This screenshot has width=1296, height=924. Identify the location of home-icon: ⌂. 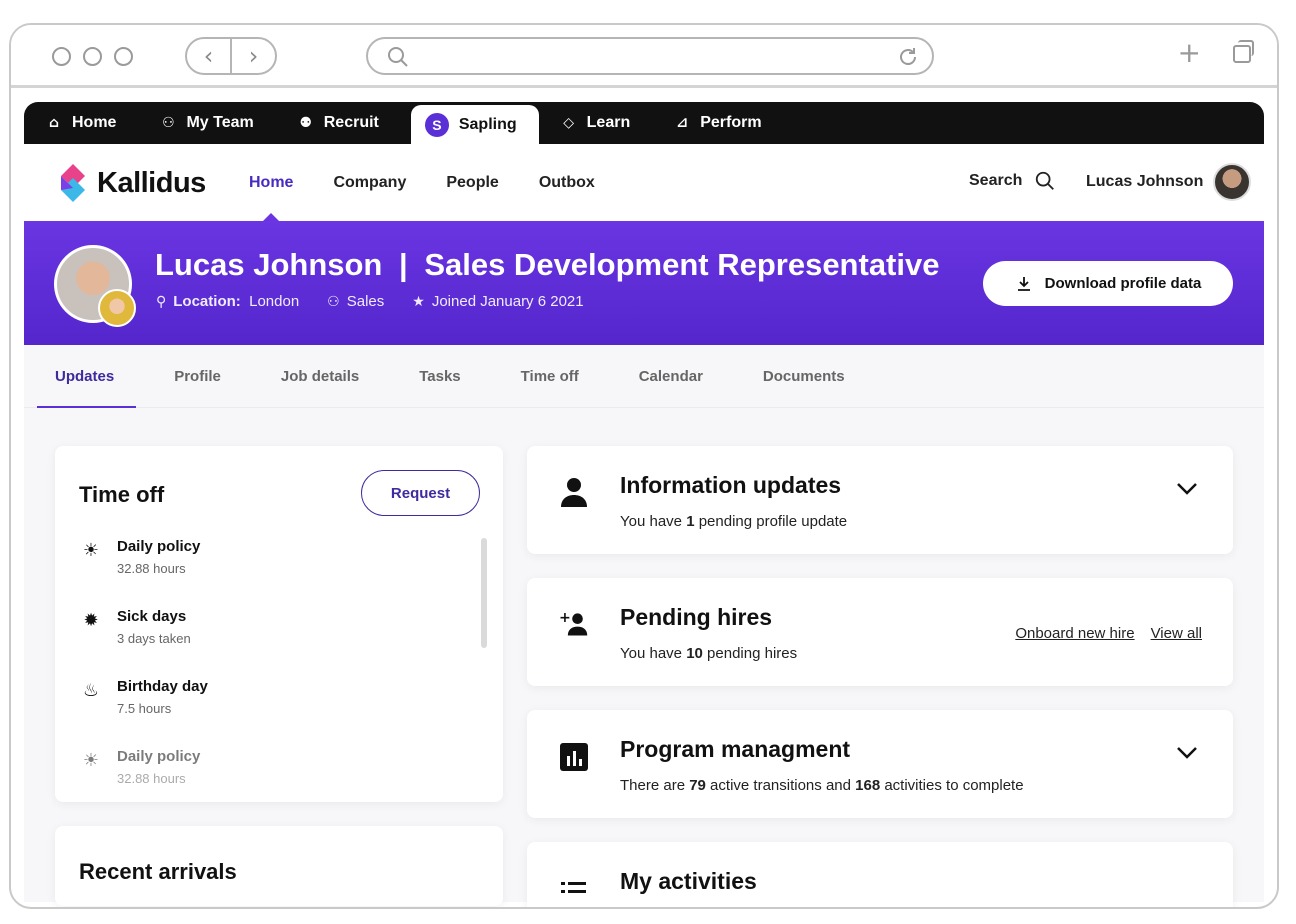
(54, 123).